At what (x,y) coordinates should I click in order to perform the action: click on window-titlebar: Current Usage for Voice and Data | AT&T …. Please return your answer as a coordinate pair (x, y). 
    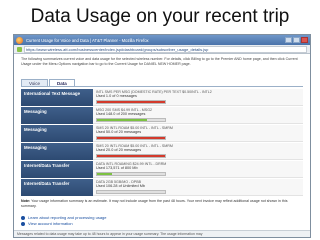
    Looking at the image, I should click on (162, 40).